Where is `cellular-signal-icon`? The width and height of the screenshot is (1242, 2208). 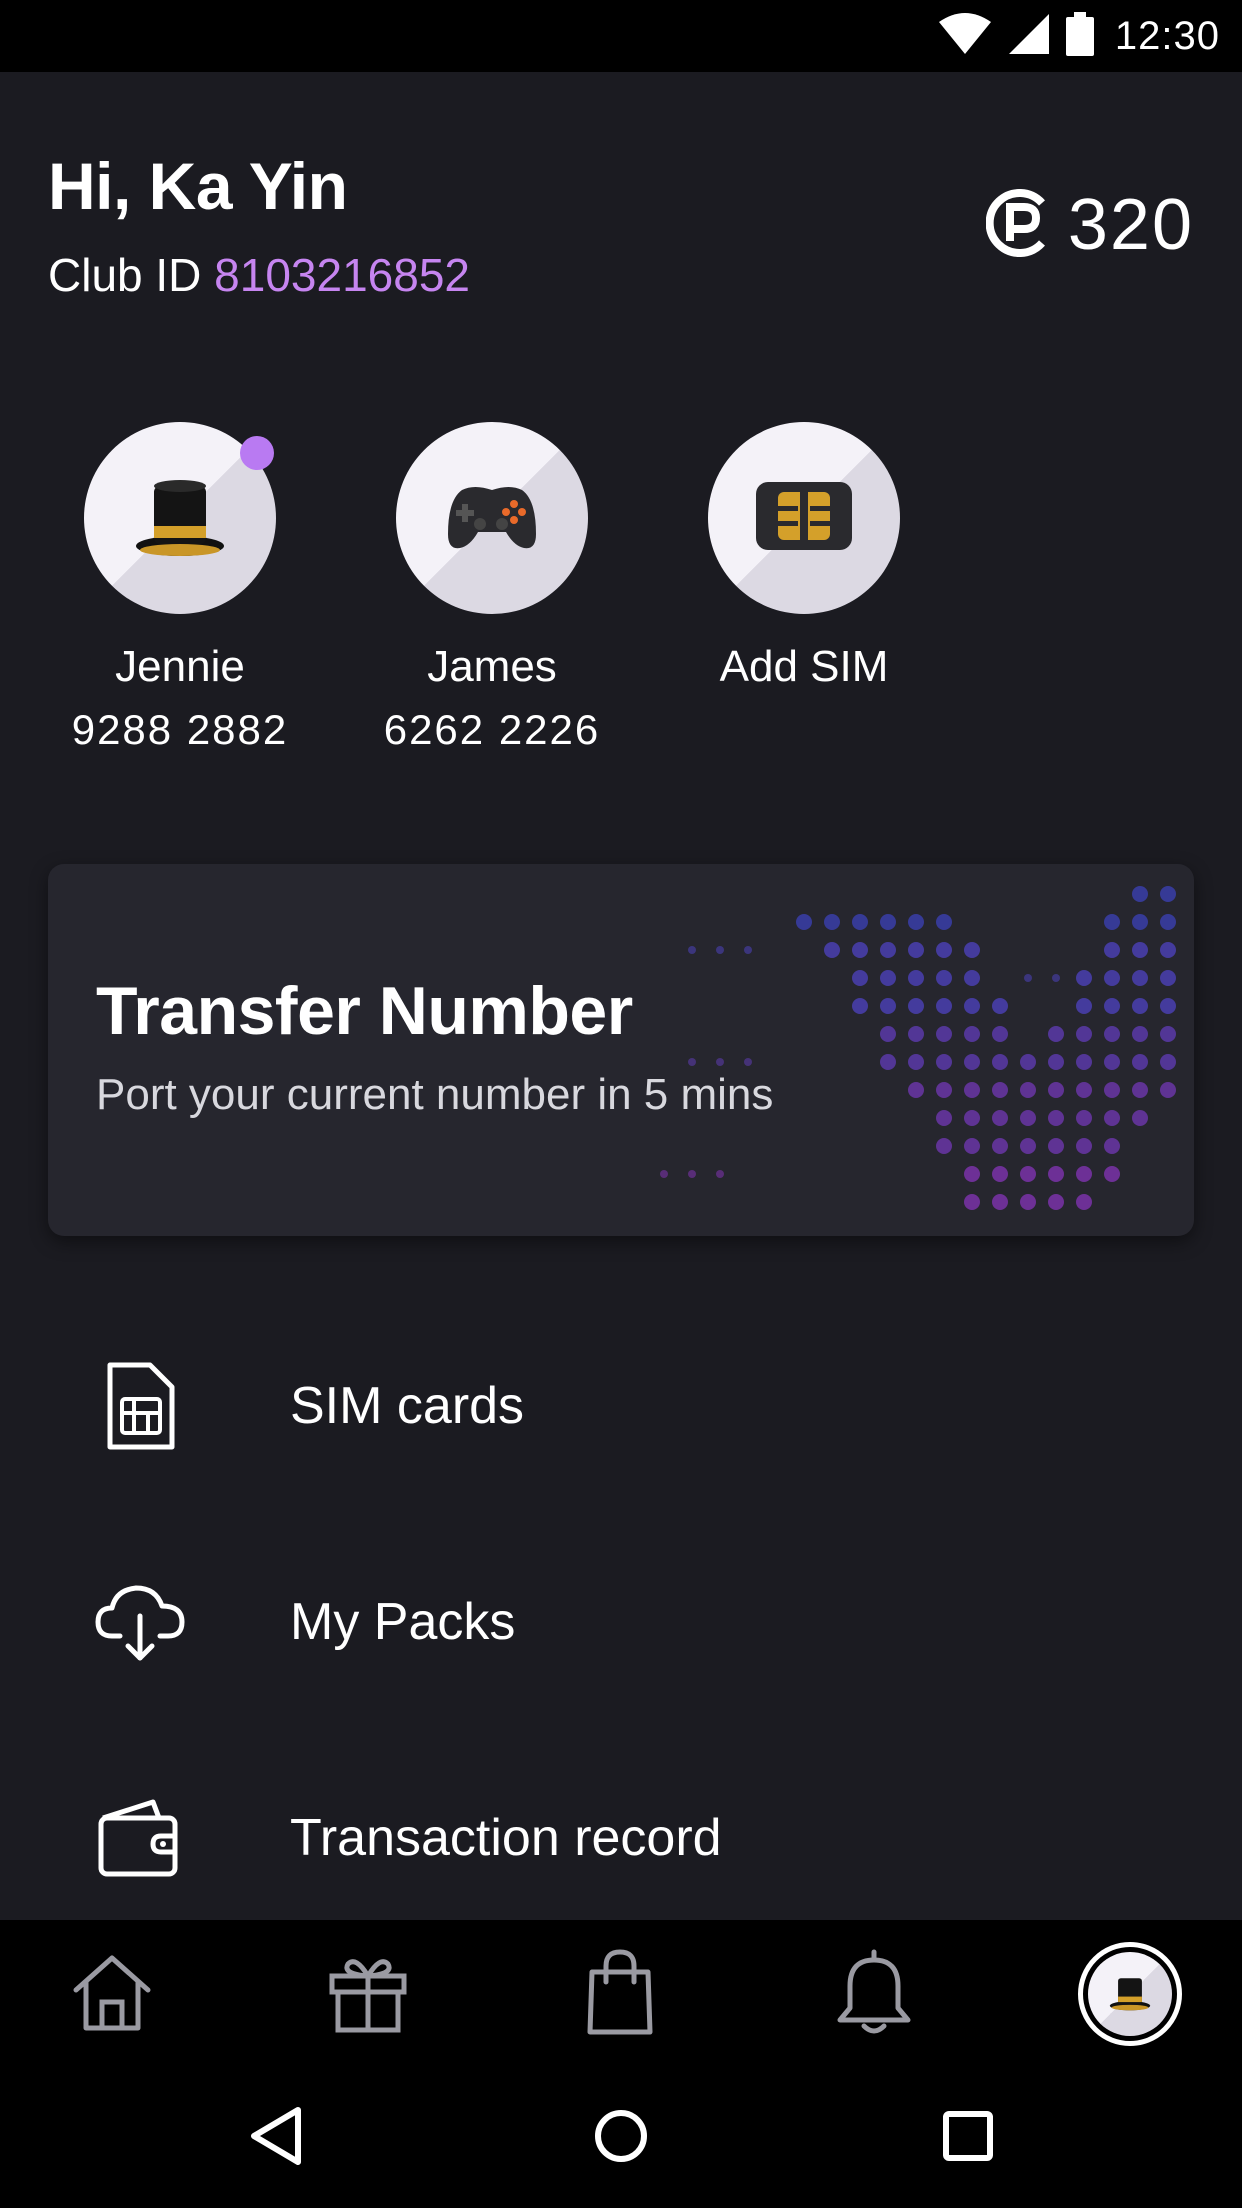 cellular-signal-icon is located at coordinates (1029, 36).